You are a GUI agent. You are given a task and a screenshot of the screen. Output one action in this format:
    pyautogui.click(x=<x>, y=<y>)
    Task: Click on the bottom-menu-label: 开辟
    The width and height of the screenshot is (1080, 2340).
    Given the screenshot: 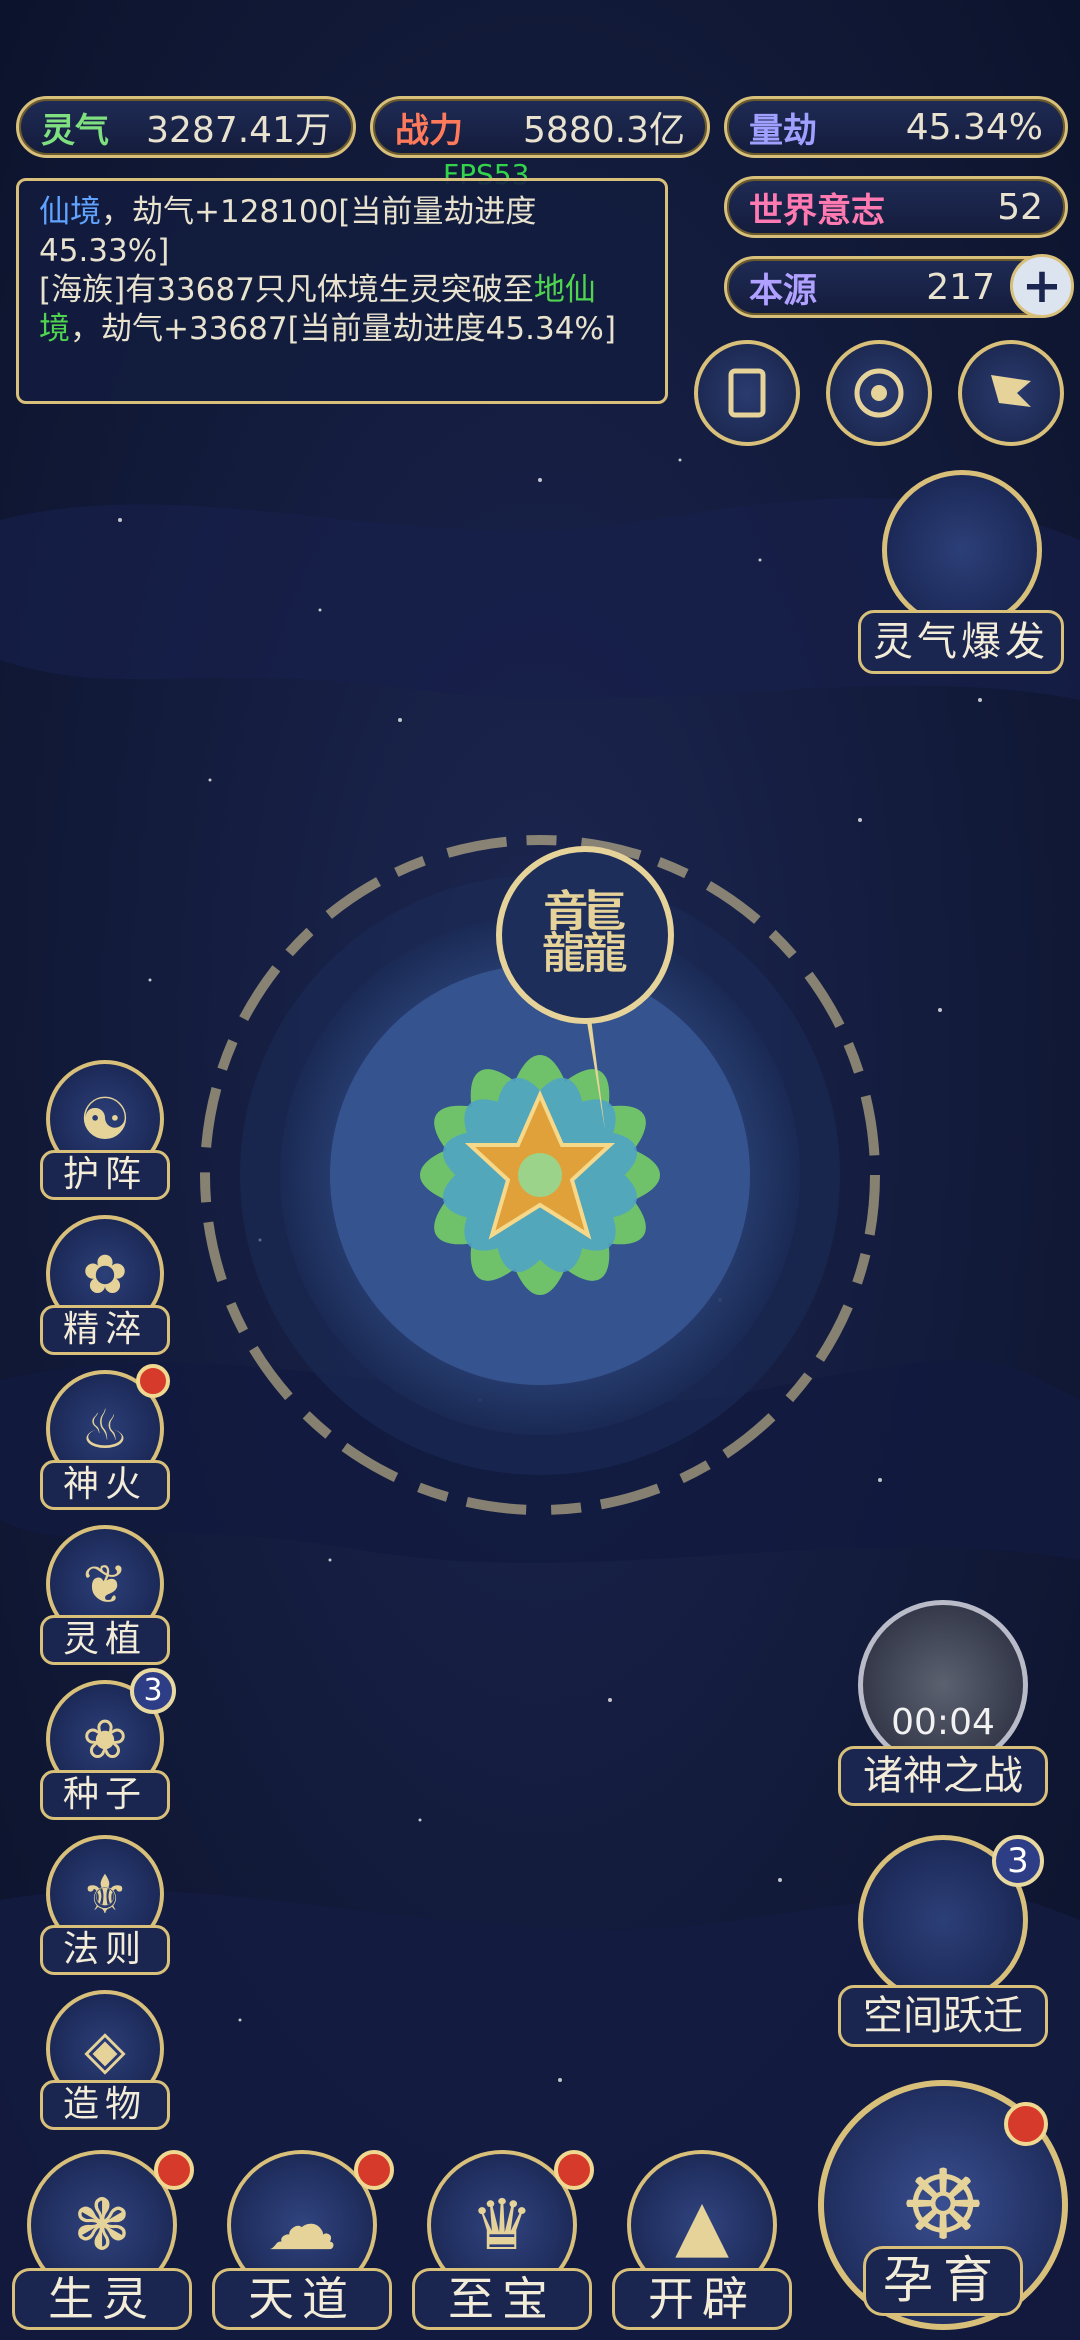 What is the action you would take?
    pyautogui.click(x=702, y=2299)
    